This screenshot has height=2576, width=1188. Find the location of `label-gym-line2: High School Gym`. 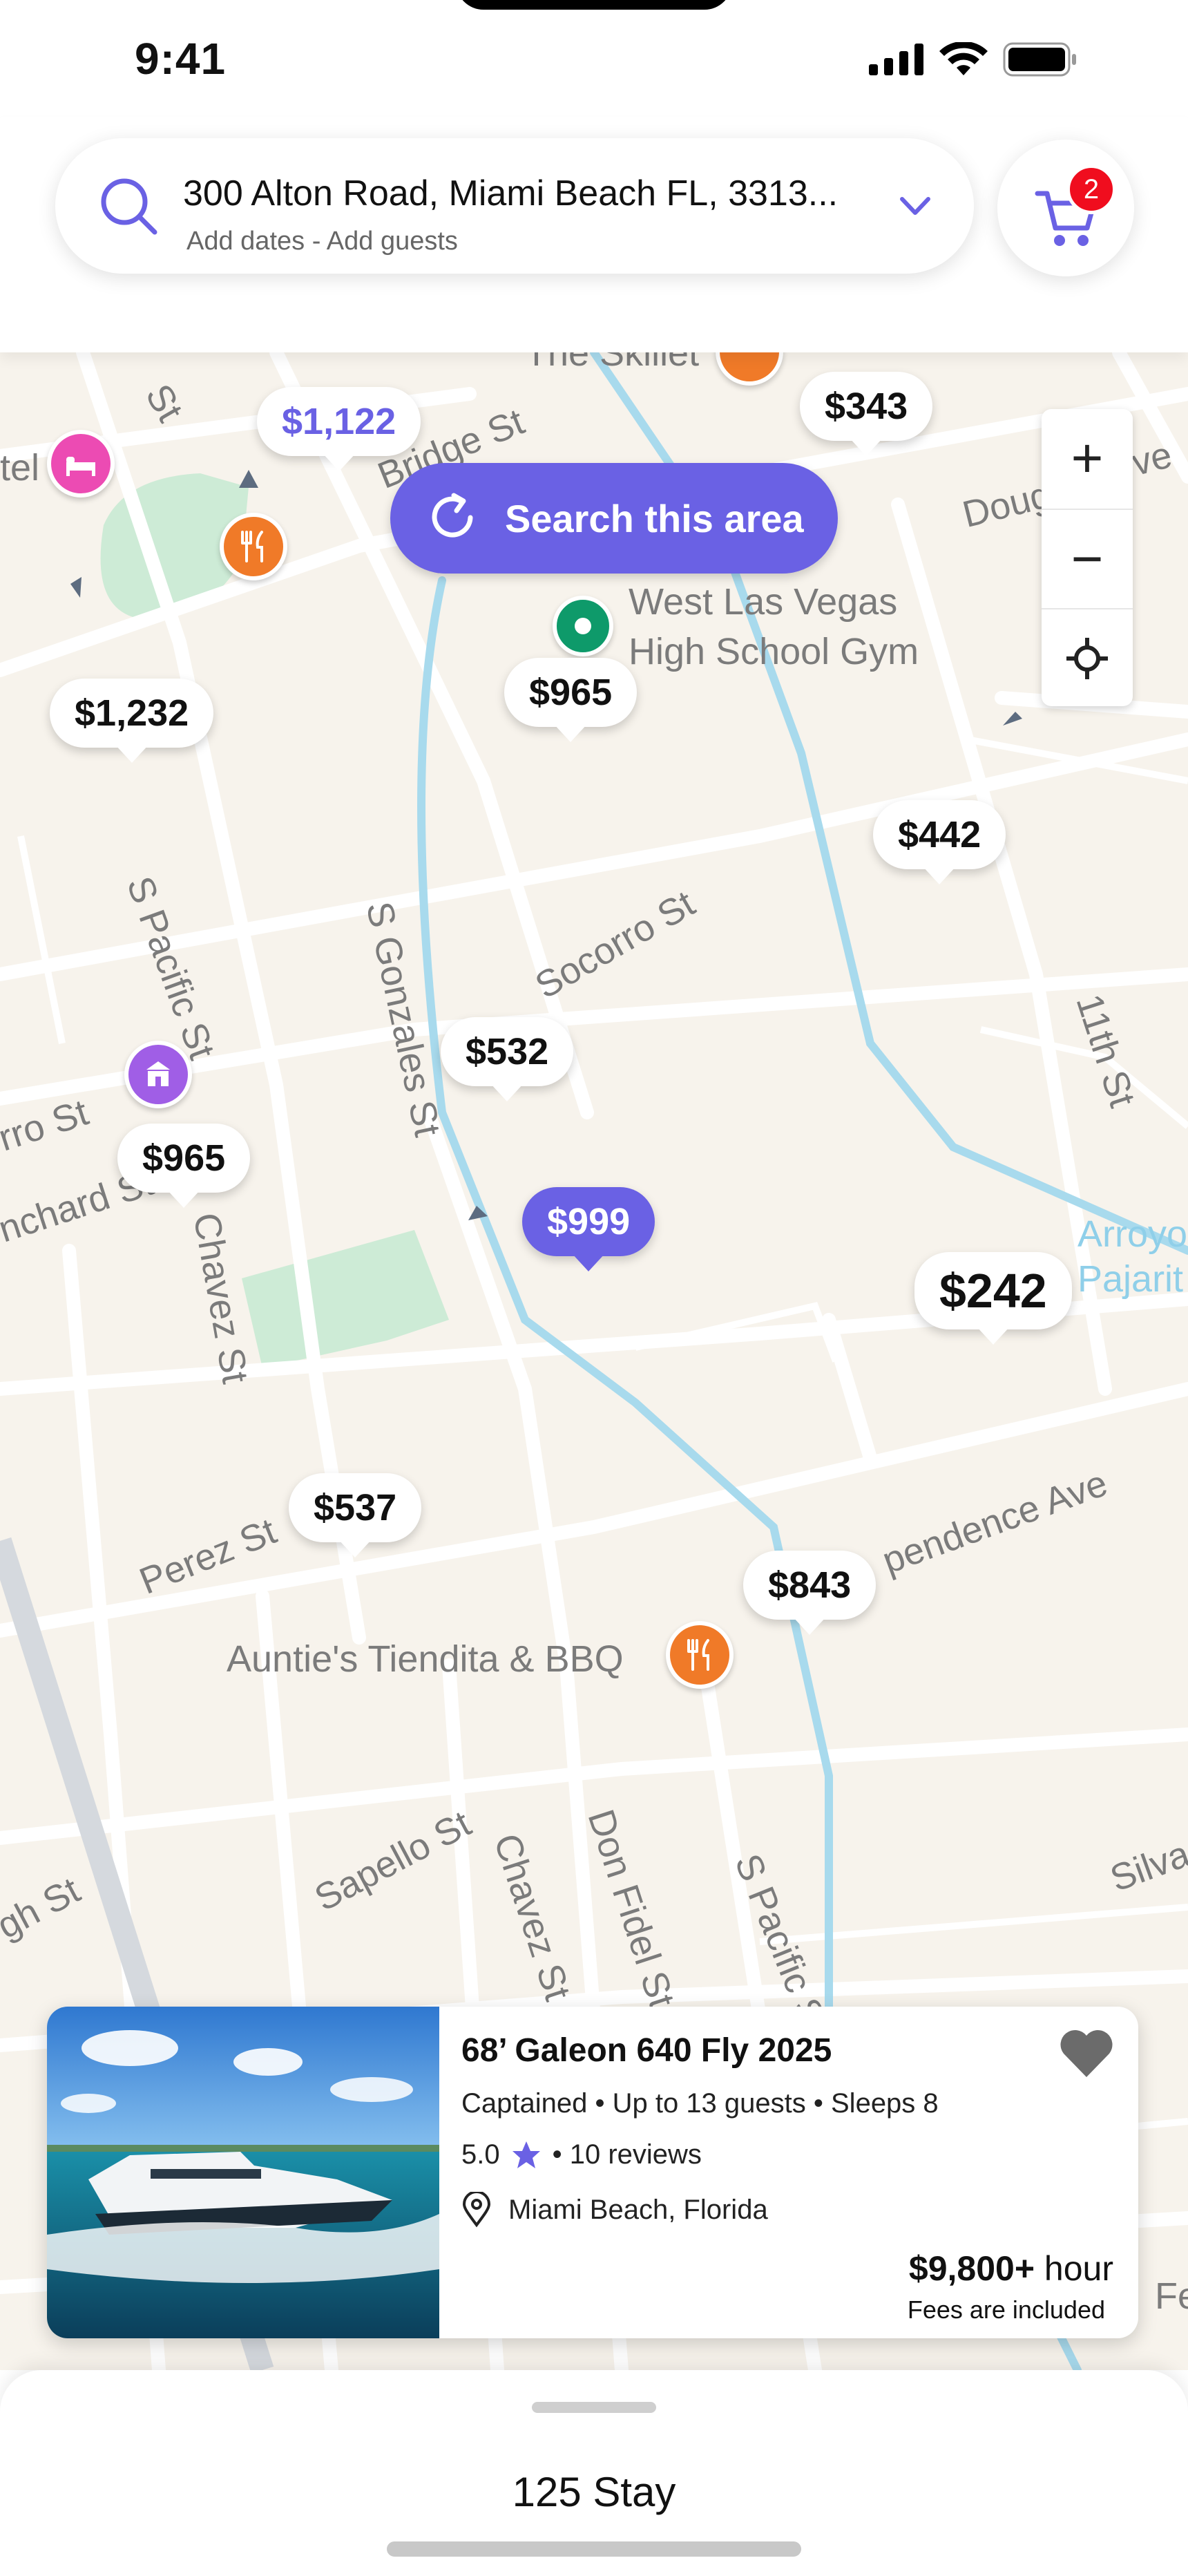

label-gym-line2: High School Gym is located at coordinates (774, 651).